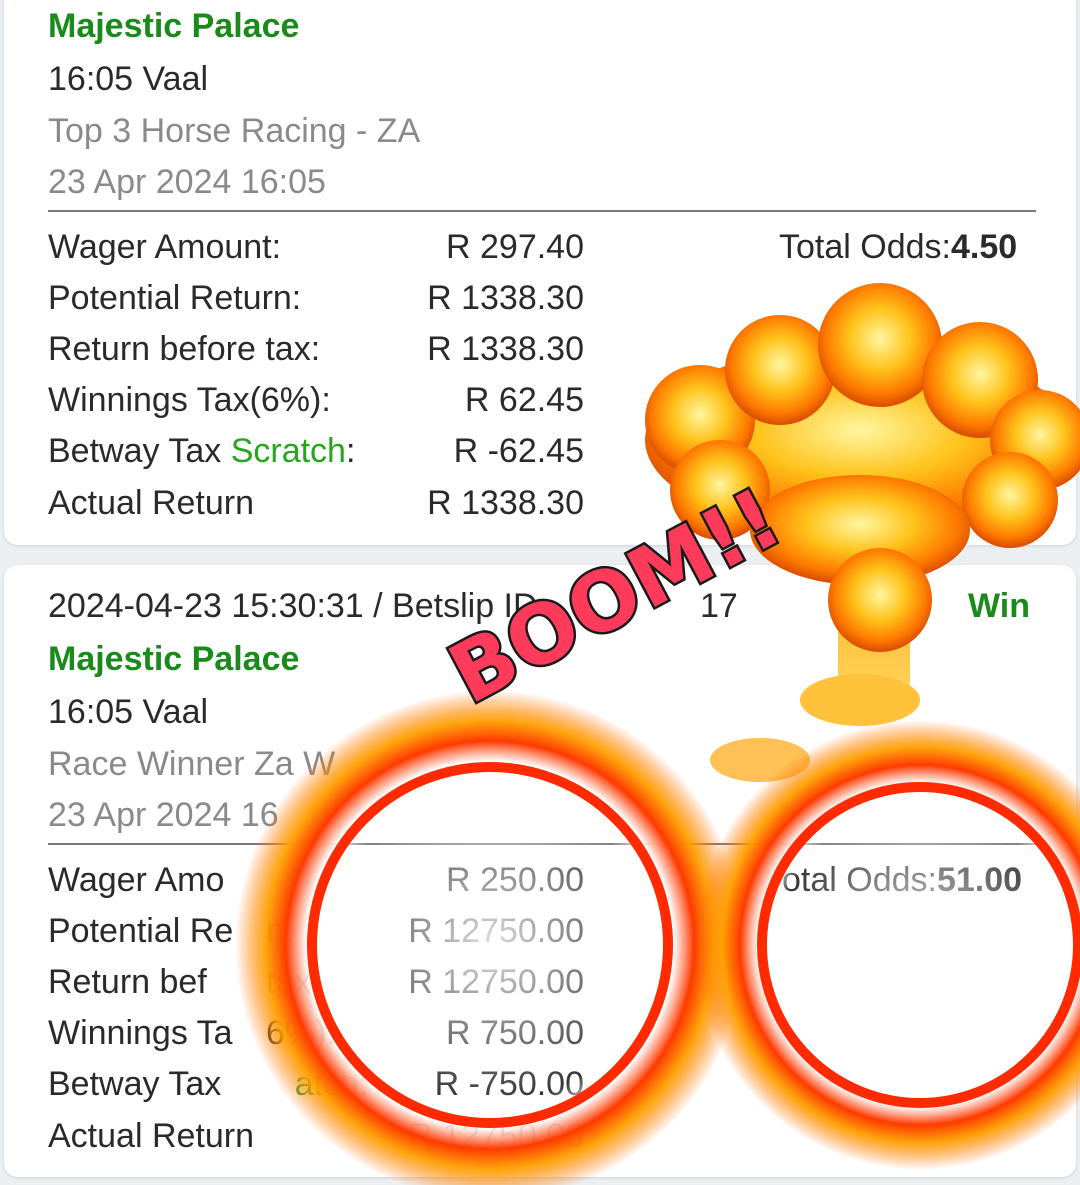 This screenshot has width=1080, height=1185. Describe the element at coordinates (509, 1084) in the screenshot. I see `betway-tax-scratch-value: R -750.00` at that location.